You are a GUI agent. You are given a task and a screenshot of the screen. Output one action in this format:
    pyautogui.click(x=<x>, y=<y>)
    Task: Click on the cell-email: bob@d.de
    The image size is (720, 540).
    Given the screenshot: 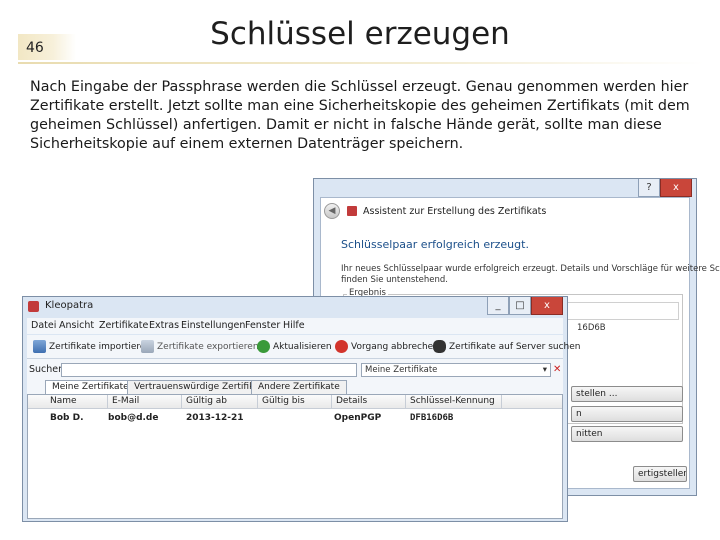 What is the action you would take?
    pyautogui.click(x=133, y=418)
    